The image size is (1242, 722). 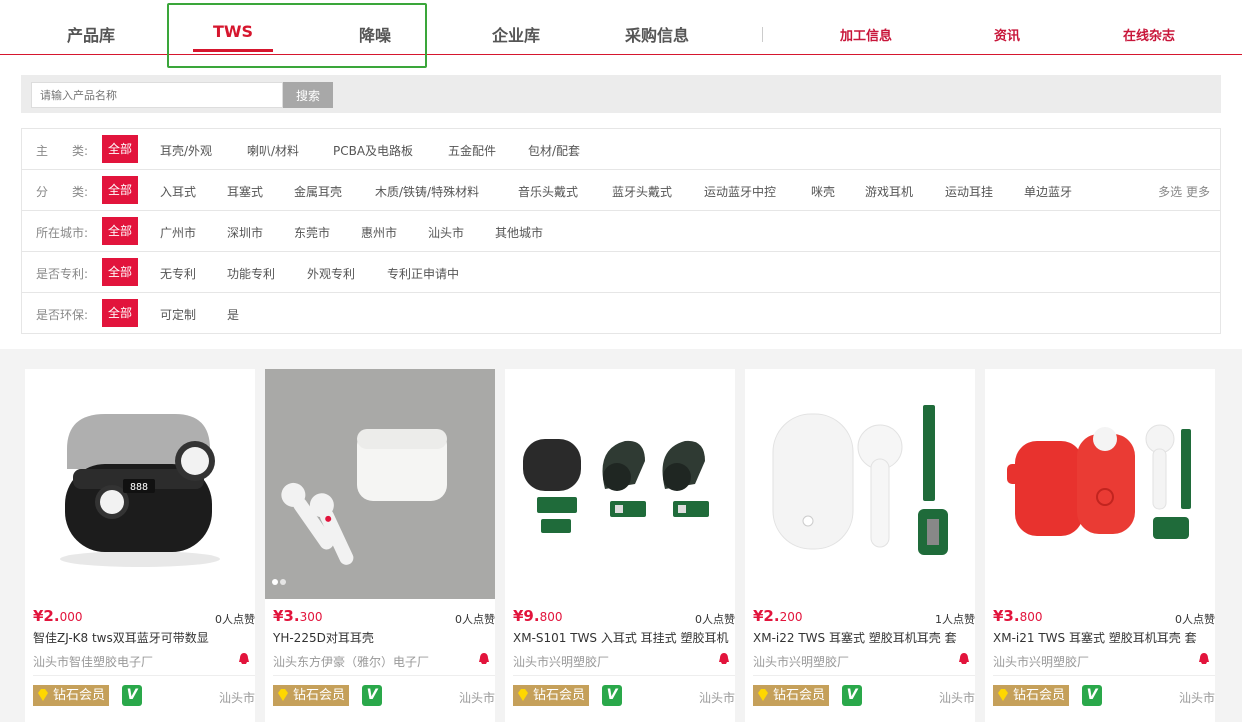 I want to click on nav-divider, so click(x=762, y=34).